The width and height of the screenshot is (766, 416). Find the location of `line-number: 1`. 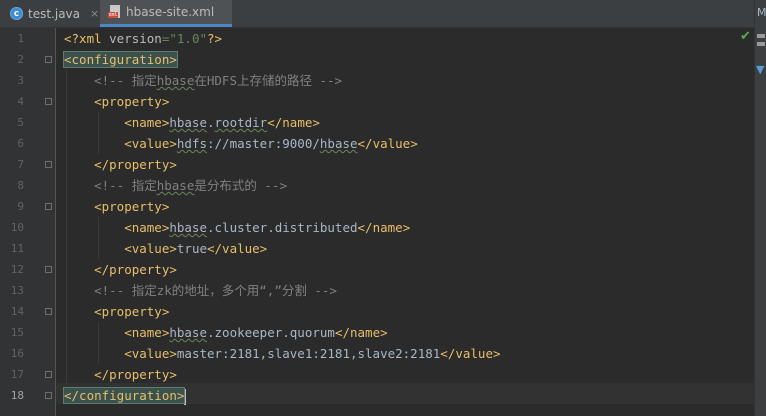

line-number: 1 is located at coordinates (20, 38).